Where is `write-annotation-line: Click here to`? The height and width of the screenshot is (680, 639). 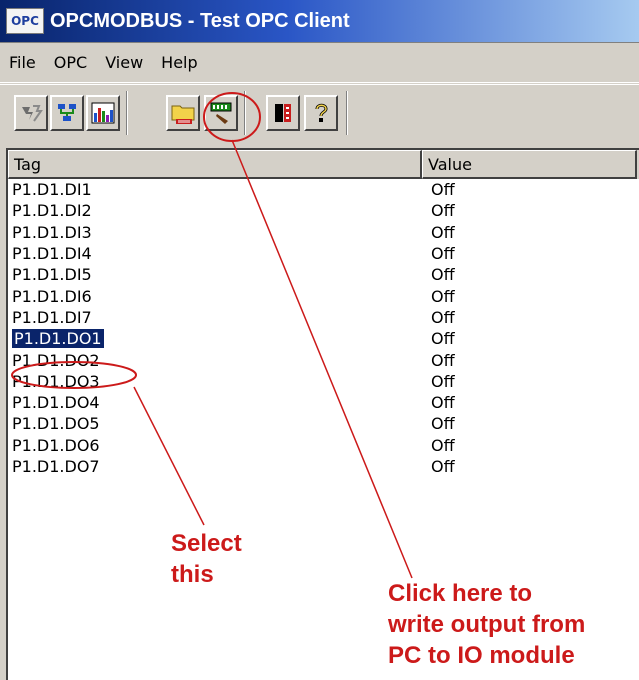
write-annotation-line: Click here to is located at coordinates (460, 593).